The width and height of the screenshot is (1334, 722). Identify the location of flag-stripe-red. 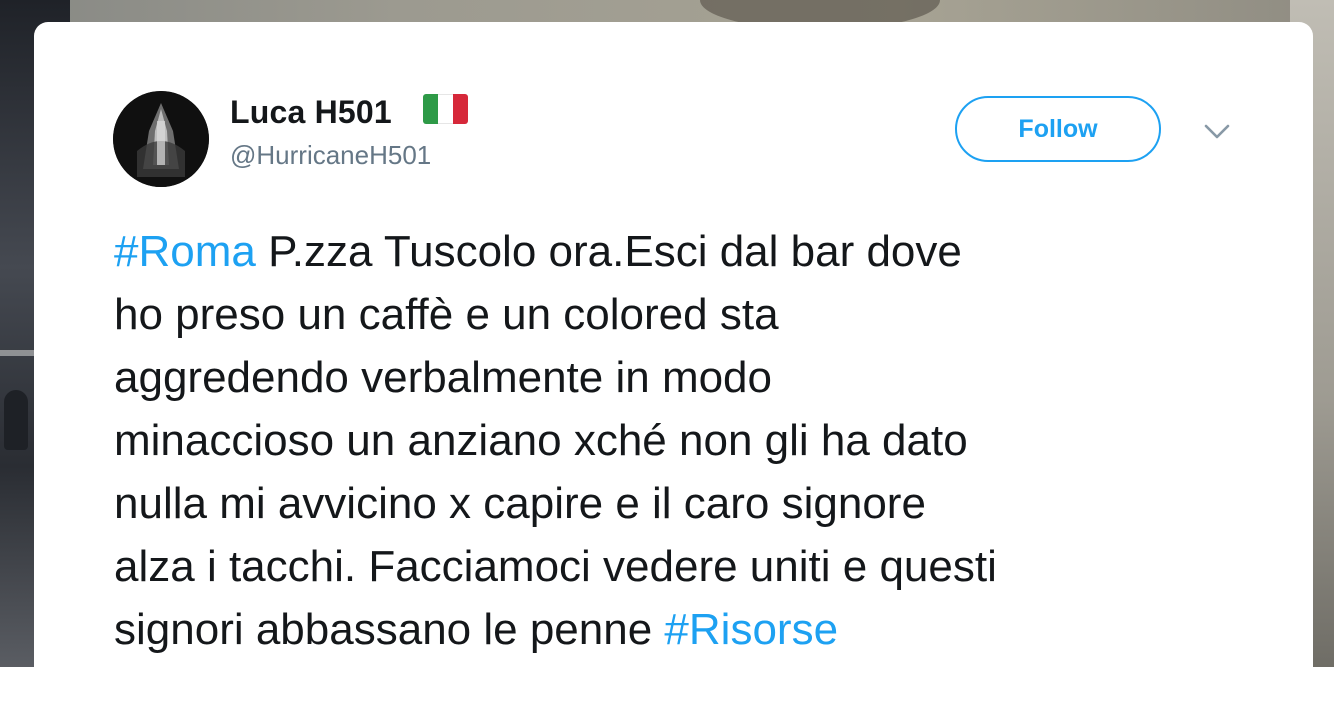
(460, 109).